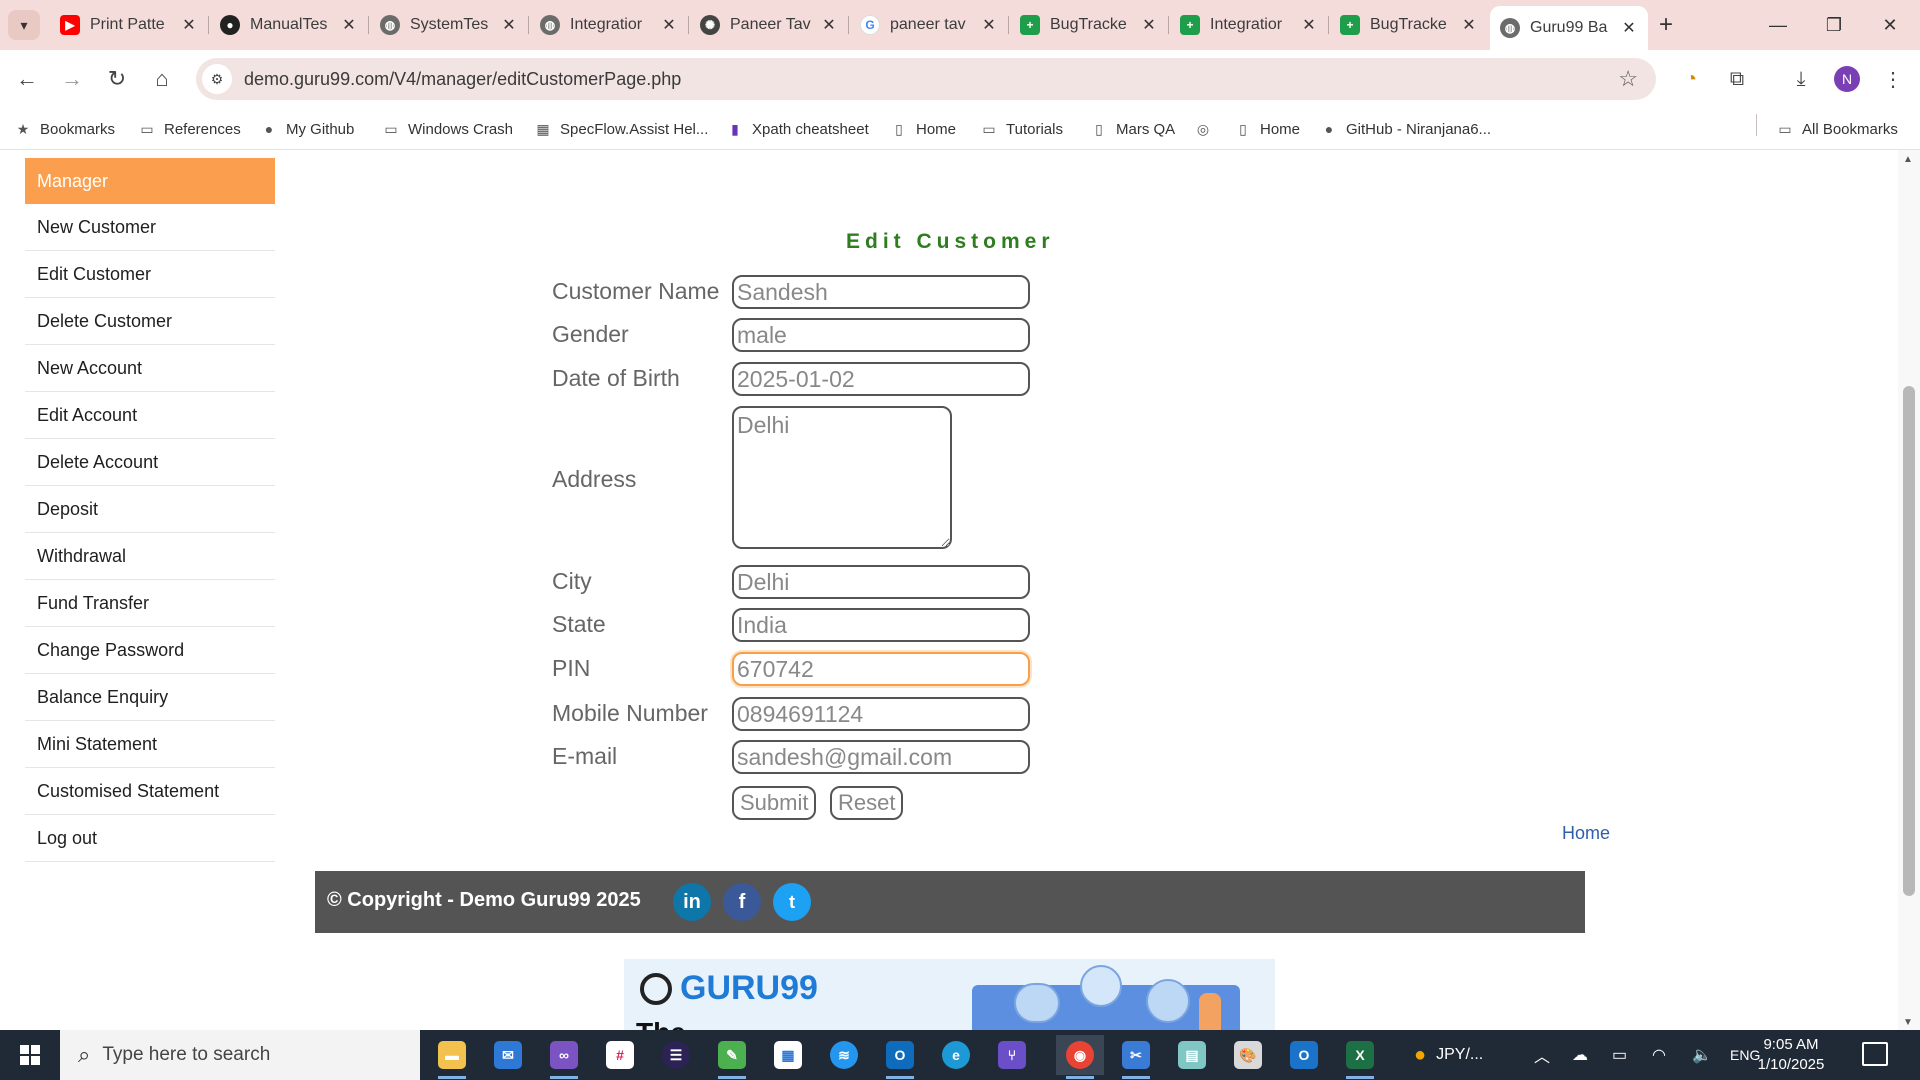 The image size is (1920, 1080). I want to click on back-arrow-icon: ←, so click(27, 79).